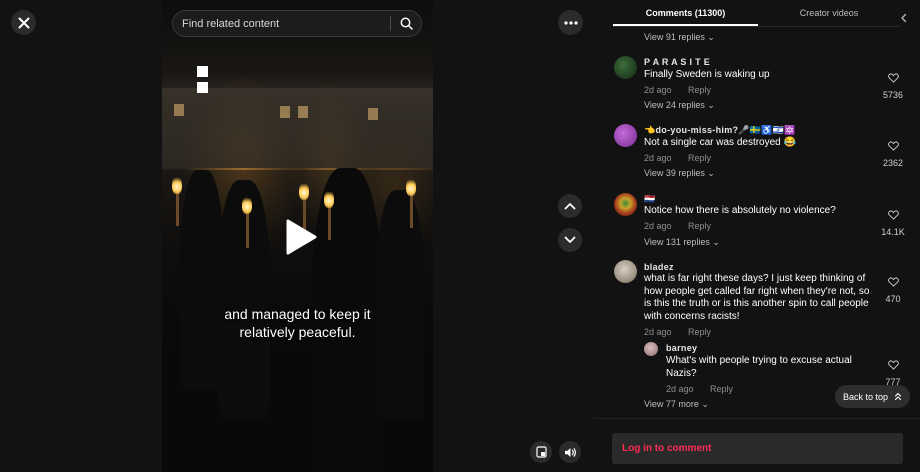 The width and height of the screenshot is (920, 472). I want to click on next-video-button, so click(570, 240).